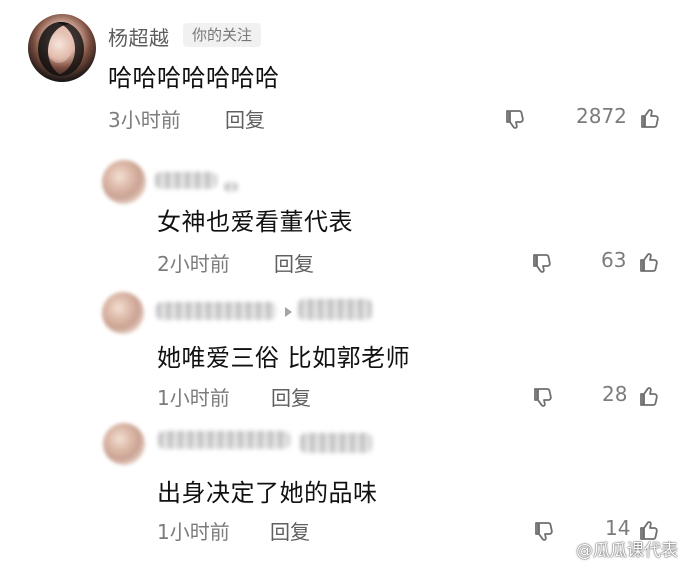 This screenshot has width=690, height=569. I want to click on comment-text: 她唯爱三俗 比如郭老师, so click(284, 358).